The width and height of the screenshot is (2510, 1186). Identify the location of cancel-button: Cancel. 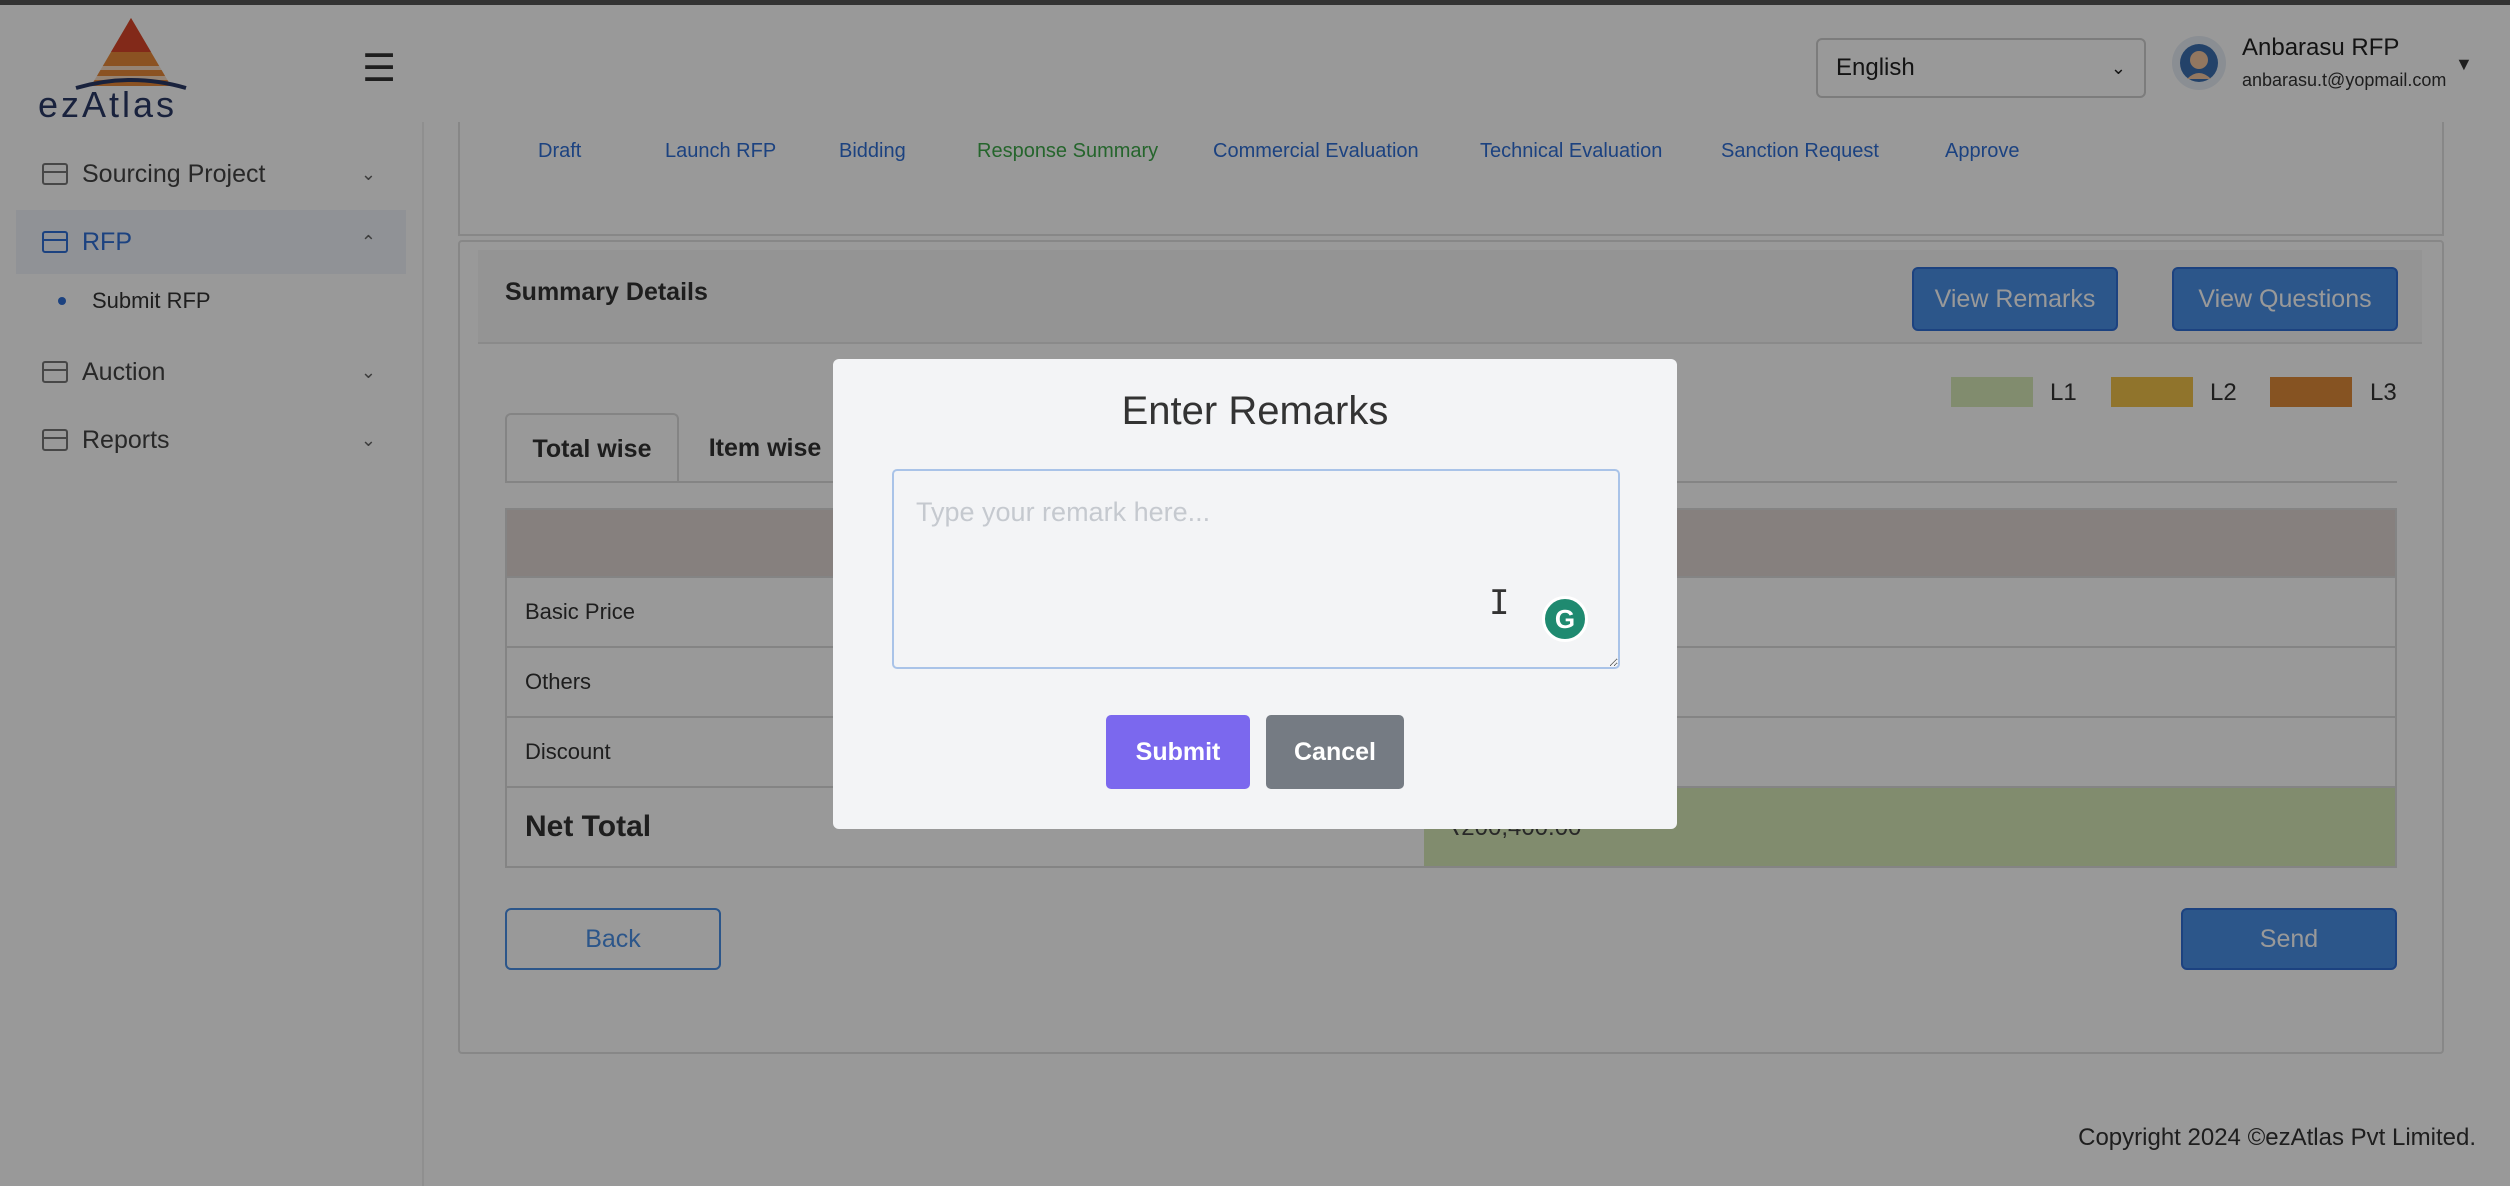
(1335, 752).